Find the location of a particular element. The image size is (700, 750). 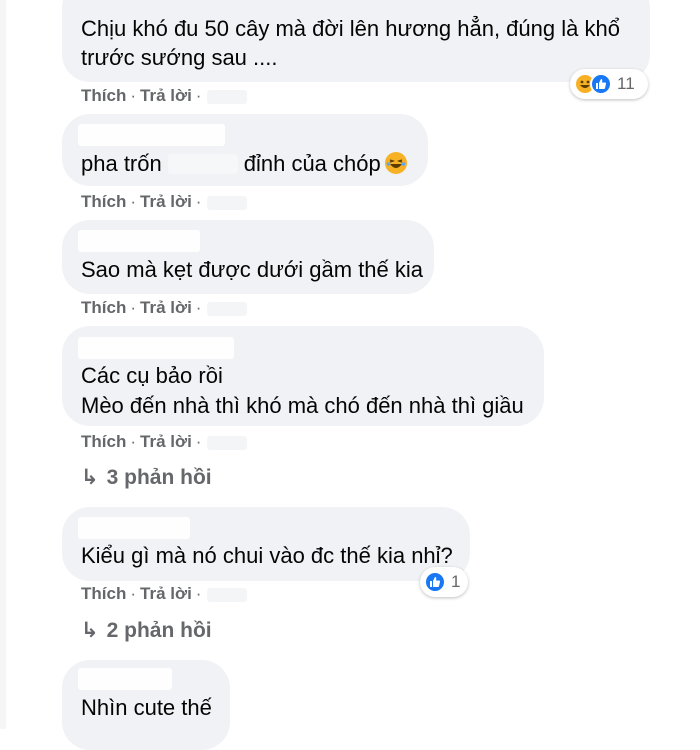

reaction-count: 11 is located at coordinates (626, 83).